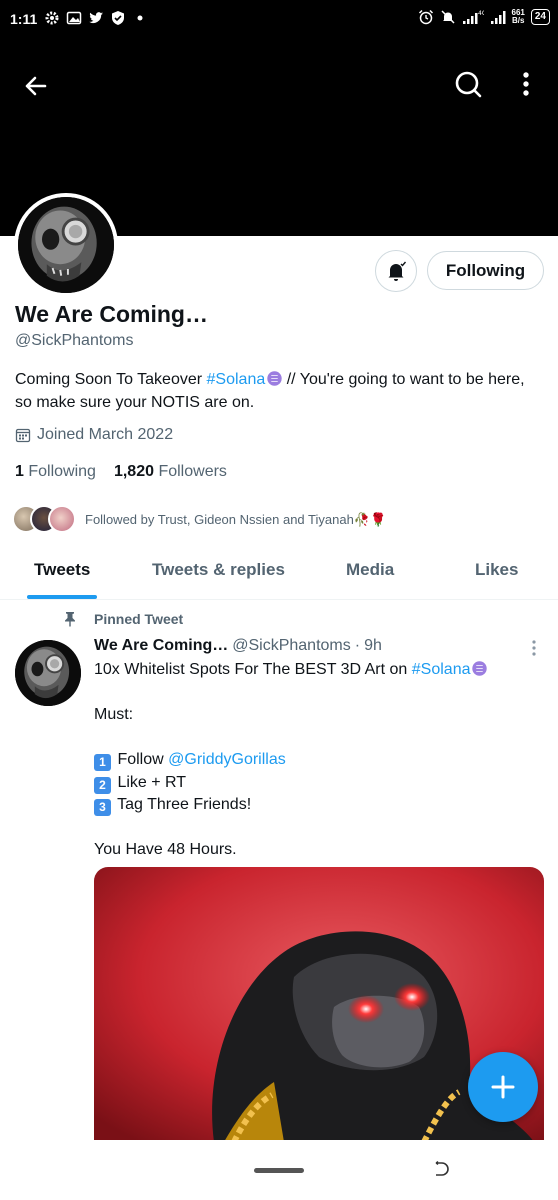  I want to click on tab-likes: Likes, so click(496, 570).